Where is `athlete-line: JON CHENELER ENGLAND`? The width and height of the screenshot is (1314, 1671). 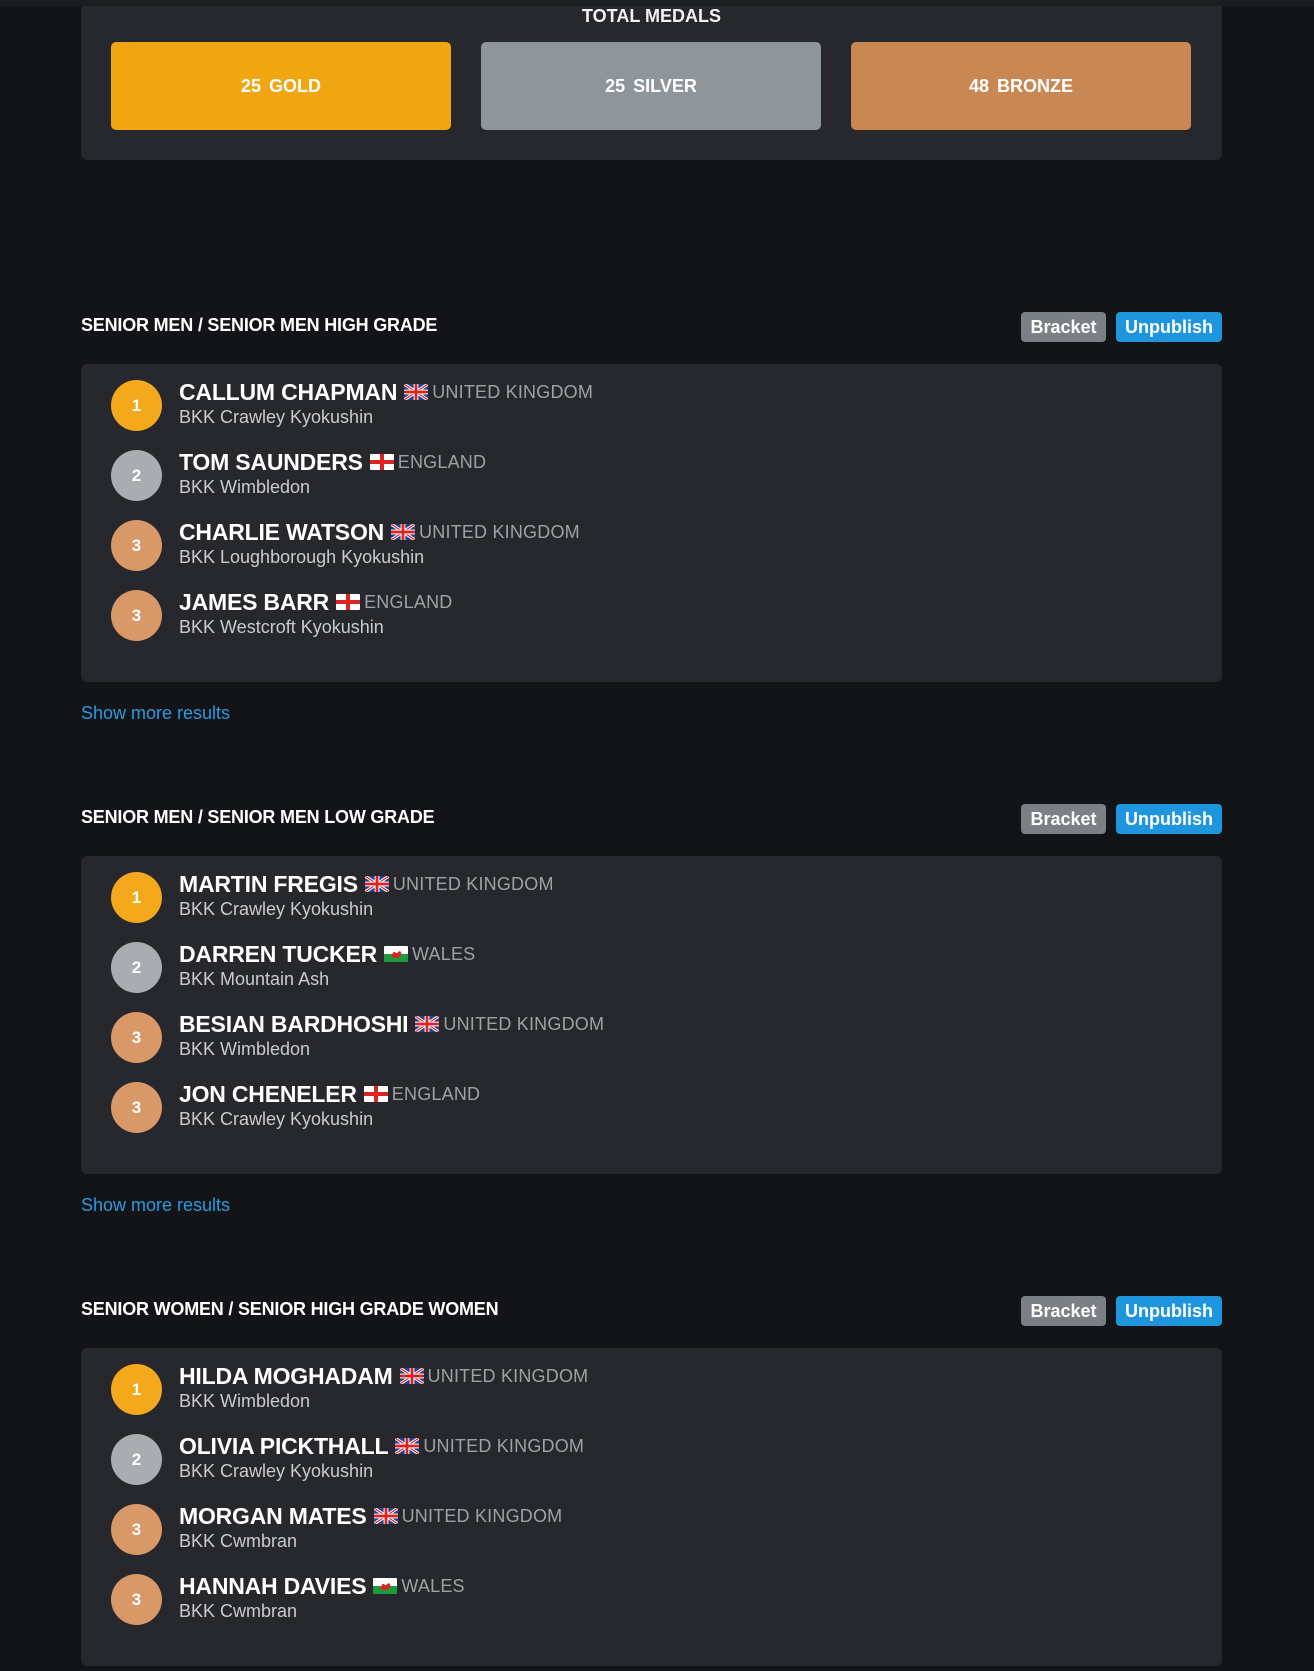
athlete-line: JON CHENELER ENGLAND is located at coordinates (329, 1094).